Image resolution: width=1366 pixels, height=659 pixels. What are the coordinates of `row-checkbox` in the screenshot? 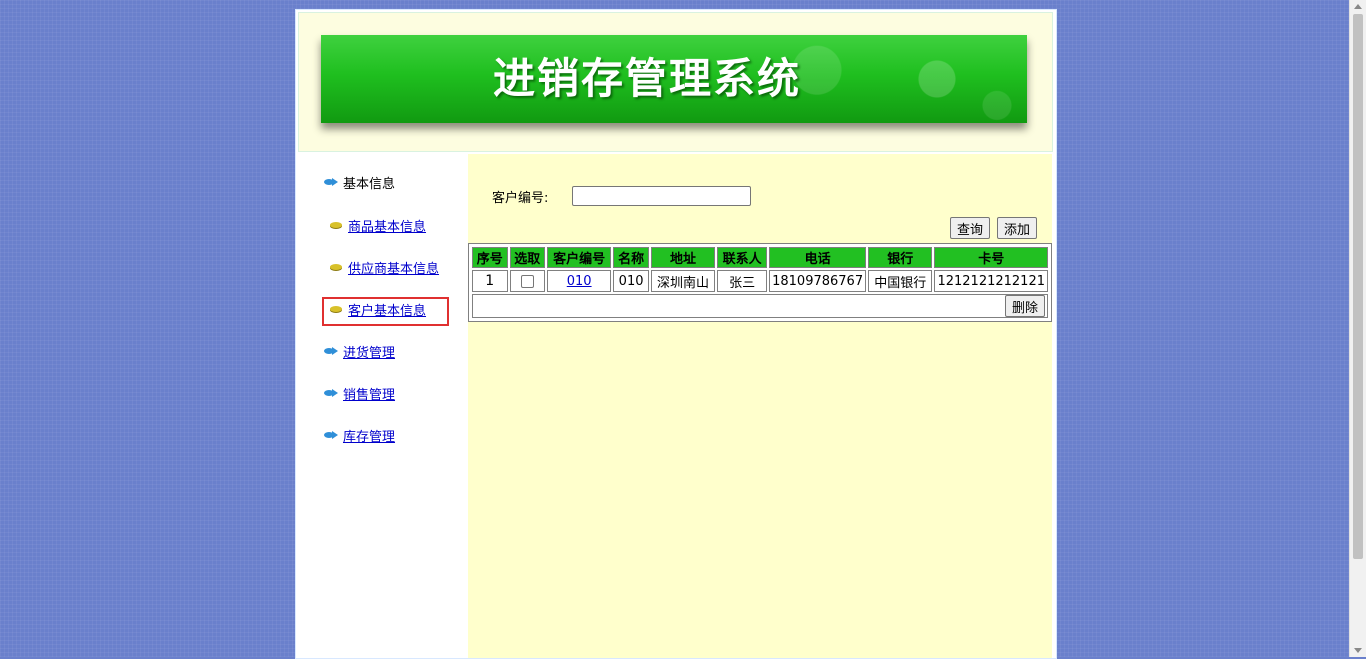 It's located at (527, 281).